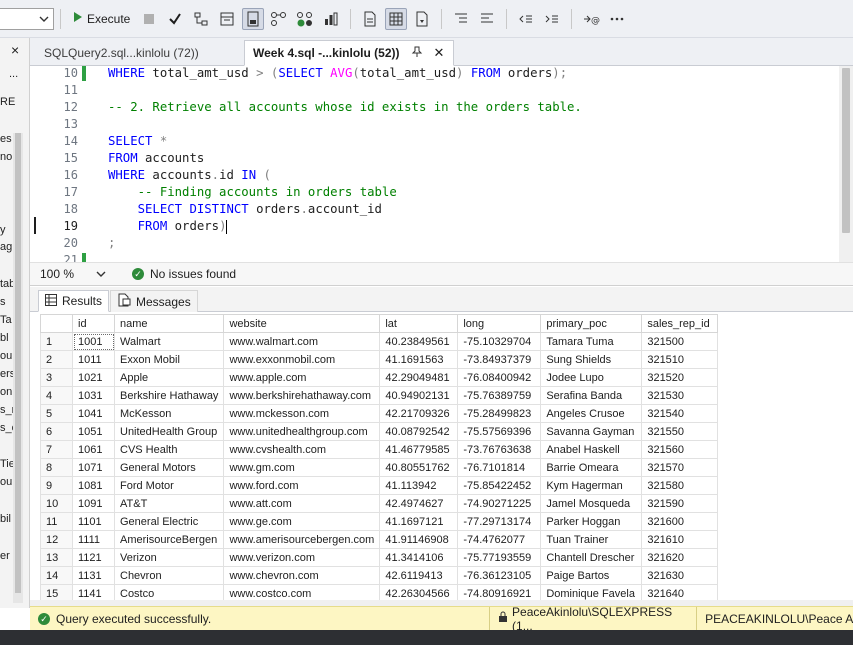 This screenshot has width=853, height=645. What do you see at coordinates (169, 449) in the screenshot?
I see `table-cell: CVS Health` at bounding box center [169, 449].